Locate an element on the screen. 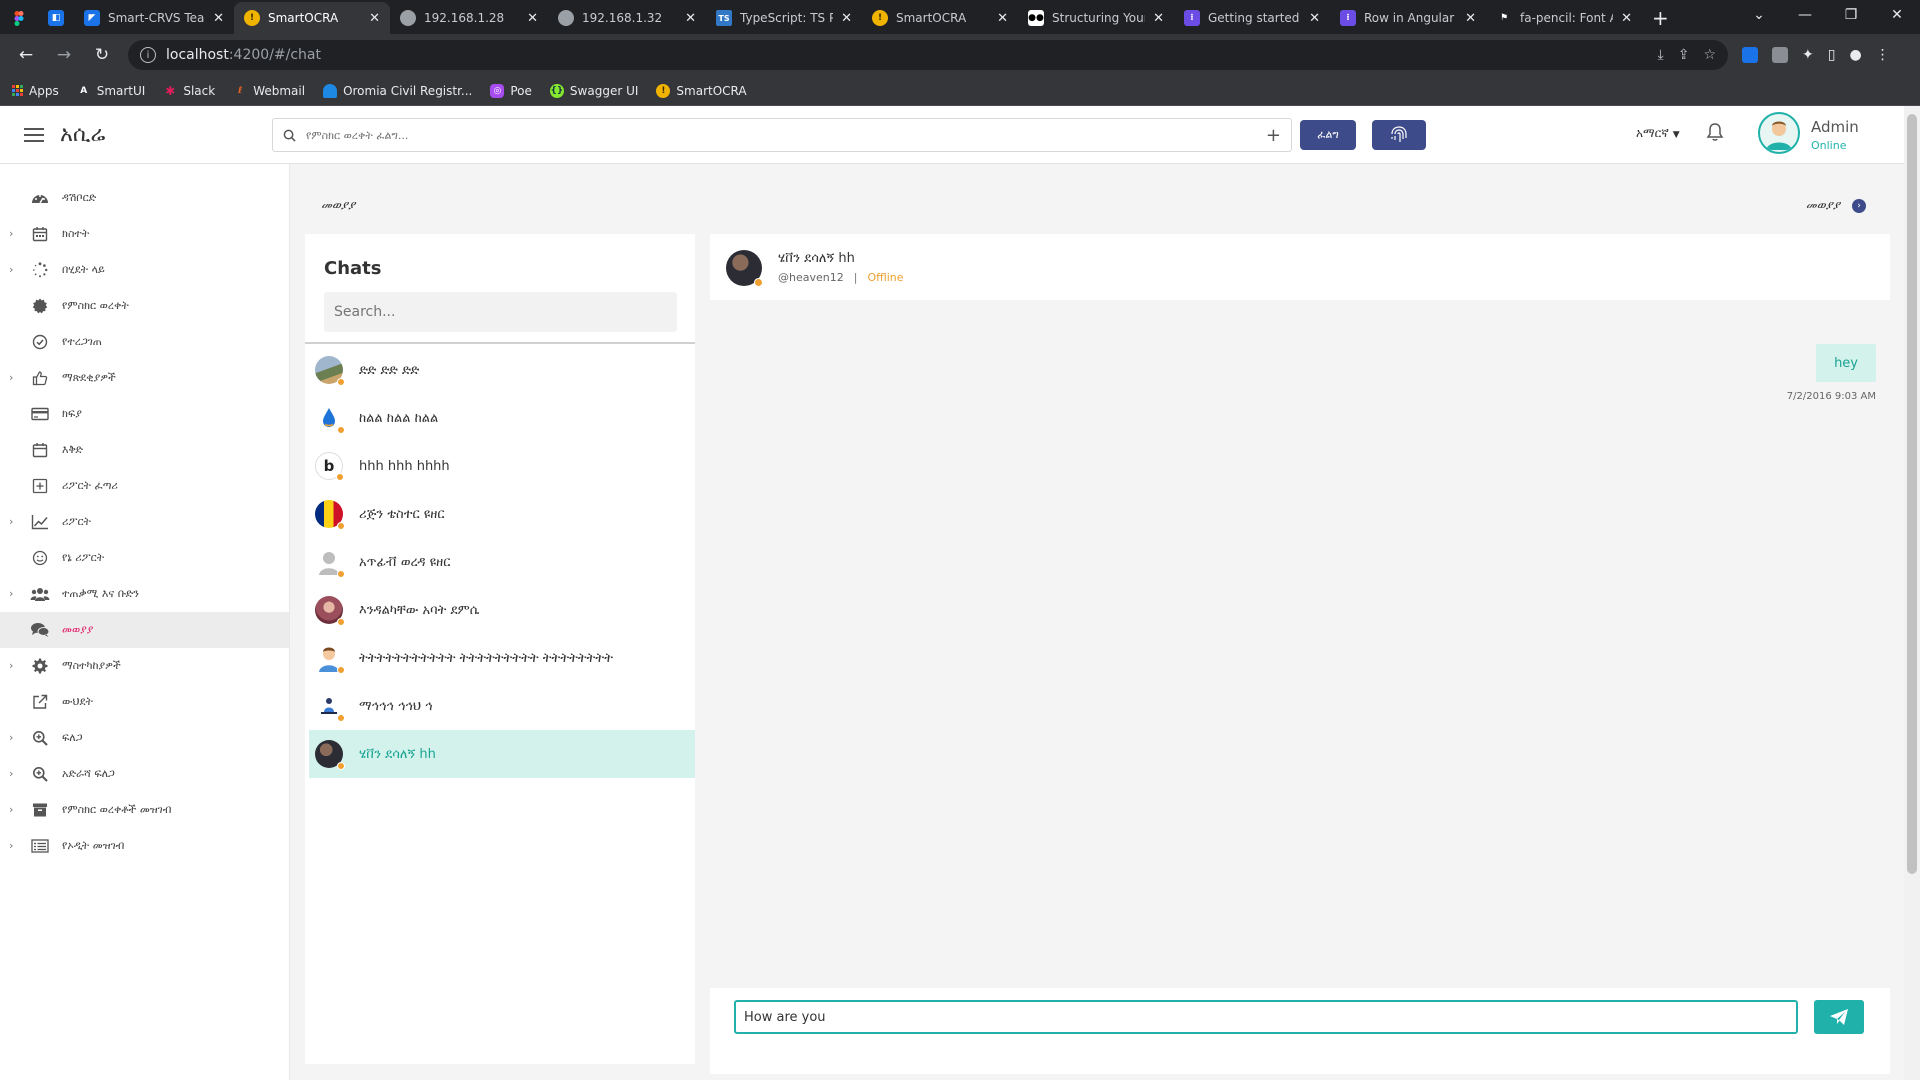 The height and width of the screenshot is (1080, 1920). tab-fa-pencil: ⚑ fa-pencil: Font A ✕ is located at coordinates (1564, 18).